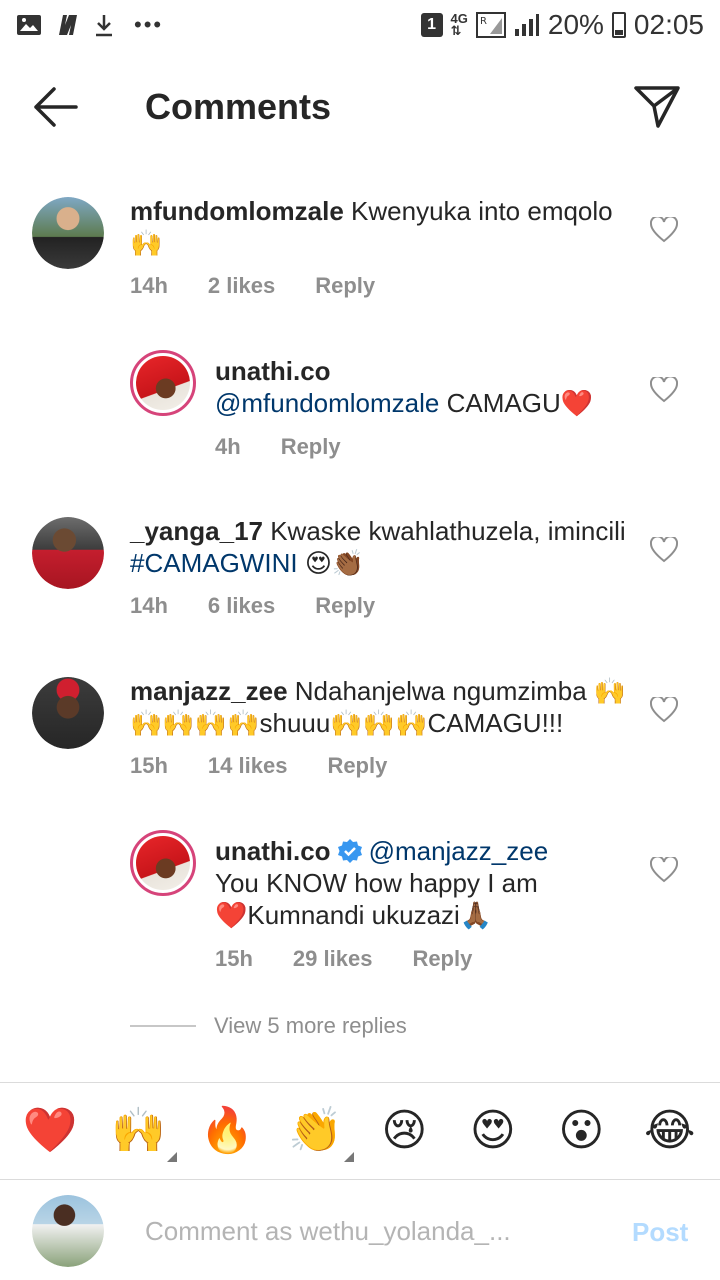 The image size is (720, 1280). Describe the element at coordinates (360, 1131) in the screenshot. I see `emoji-quick-bar: ❤️ 🙌 🔥 👏 😢 😍 😮 😂` at that location.